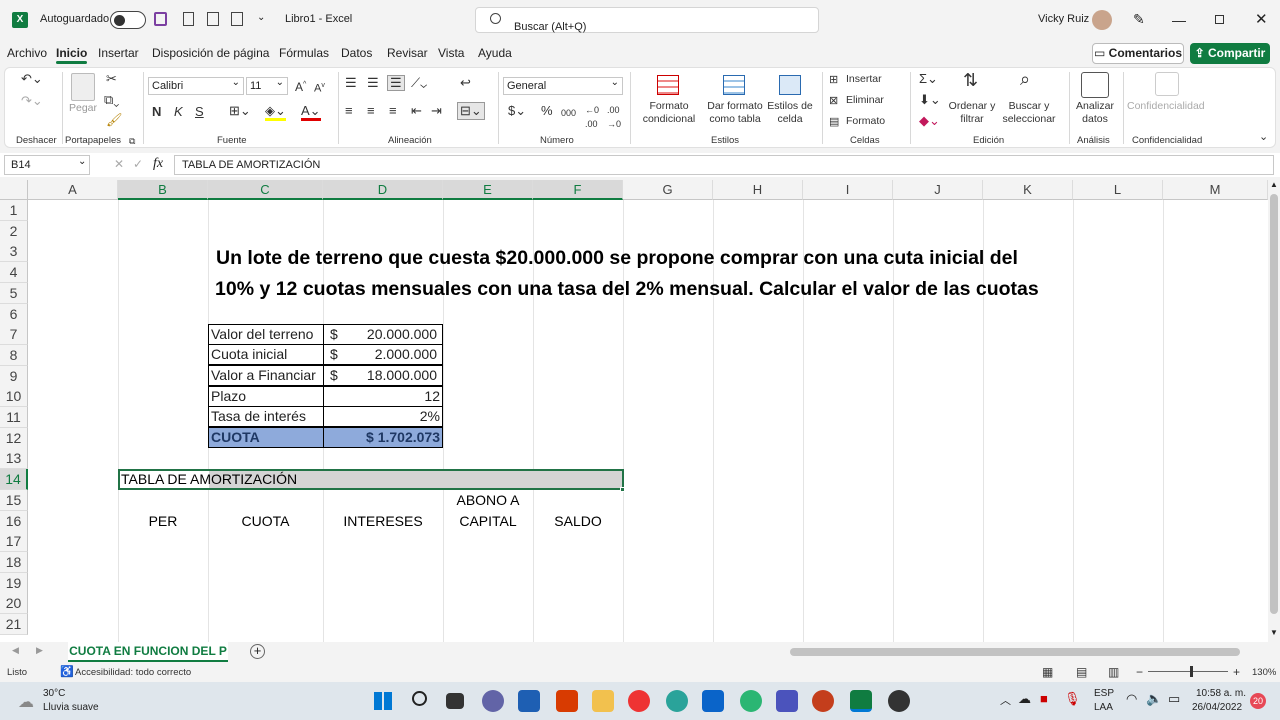  Describe the element at coordinates (517, 111) in the screenshot. I see `currency-icon: $⌄` at that location.